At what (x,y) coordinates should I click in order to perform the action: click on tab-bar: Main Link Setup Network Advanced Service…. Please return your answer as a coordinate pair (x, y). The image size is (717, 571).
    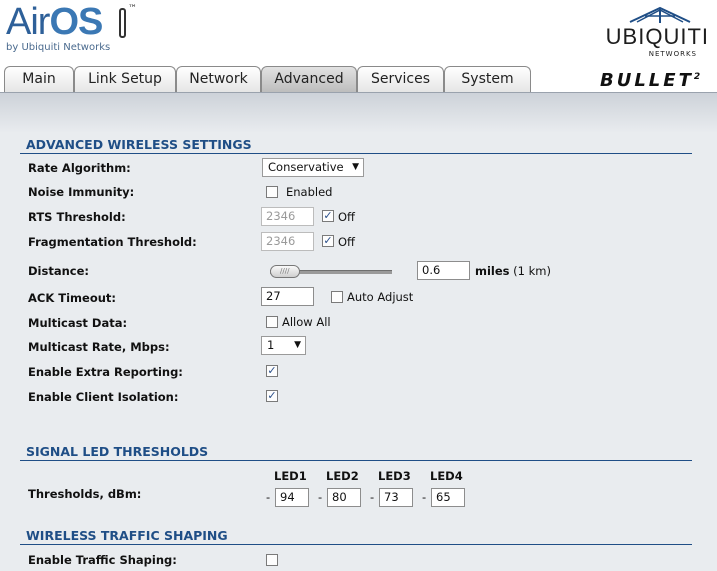
    Looking at the image, I should click on (358, 77).